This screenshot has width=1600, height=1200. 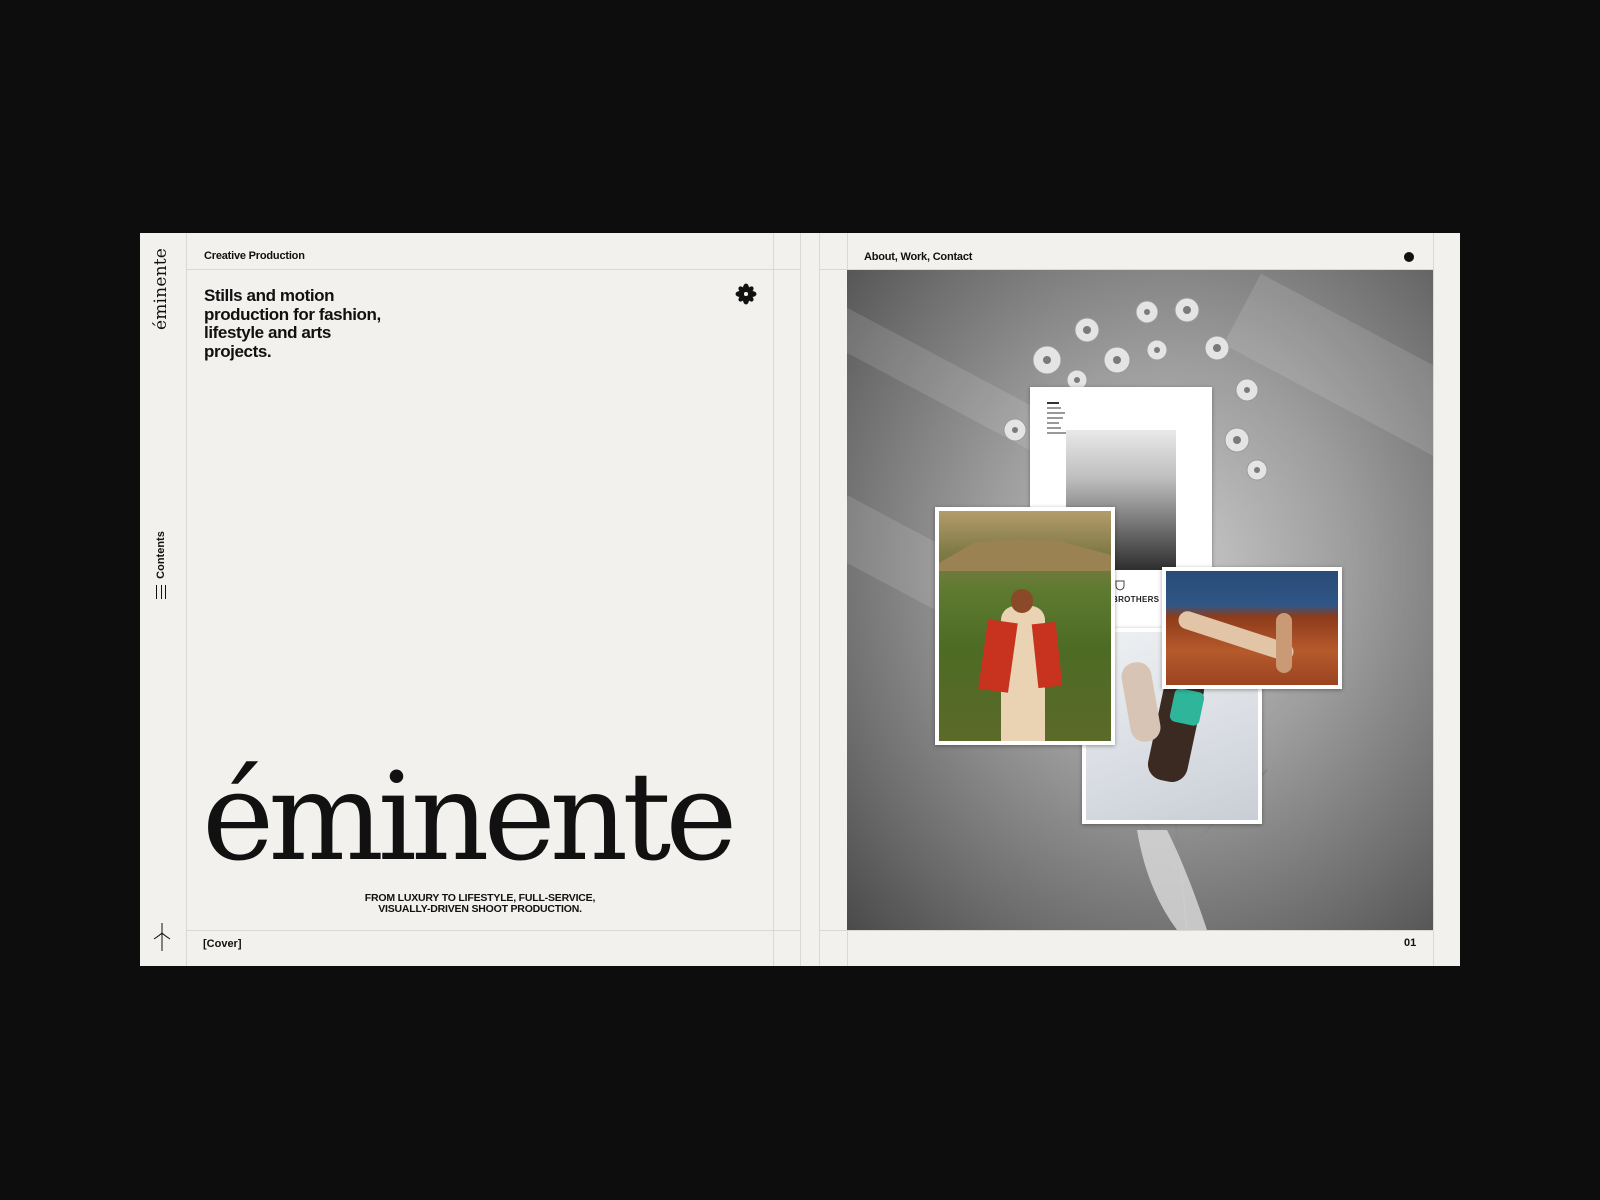 What do you see at coordinates (161, 555) in the screenshot?
I see `contents-label: Contents` at bounding box center [161, 555].